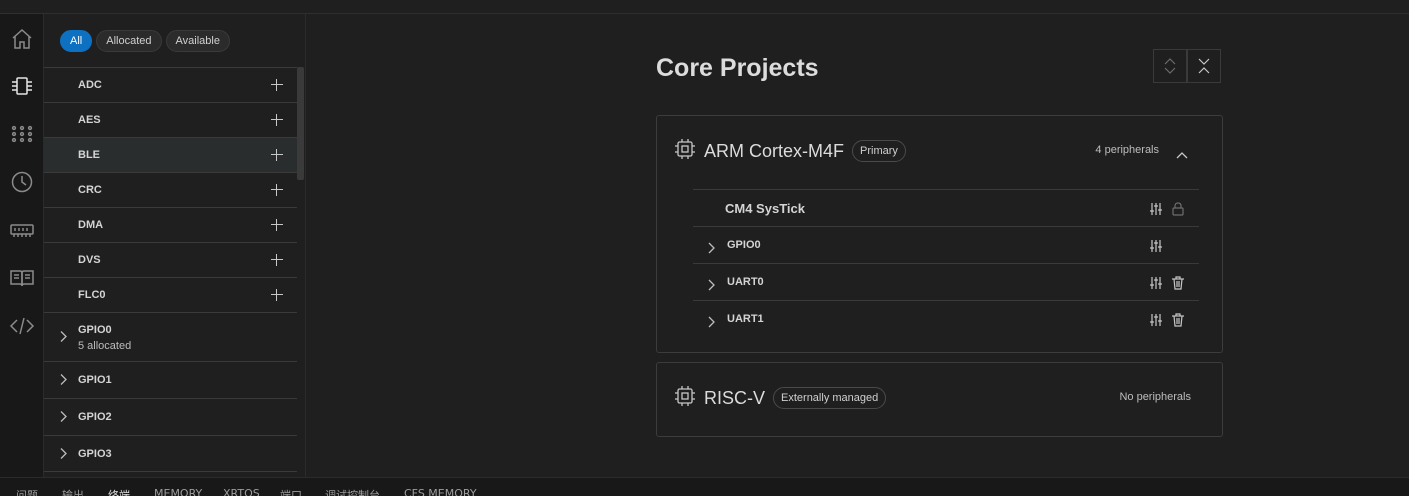  Describe the element at coordinates (291, 491) in the screenshot. I see `tab-ports: 端口` at that location.